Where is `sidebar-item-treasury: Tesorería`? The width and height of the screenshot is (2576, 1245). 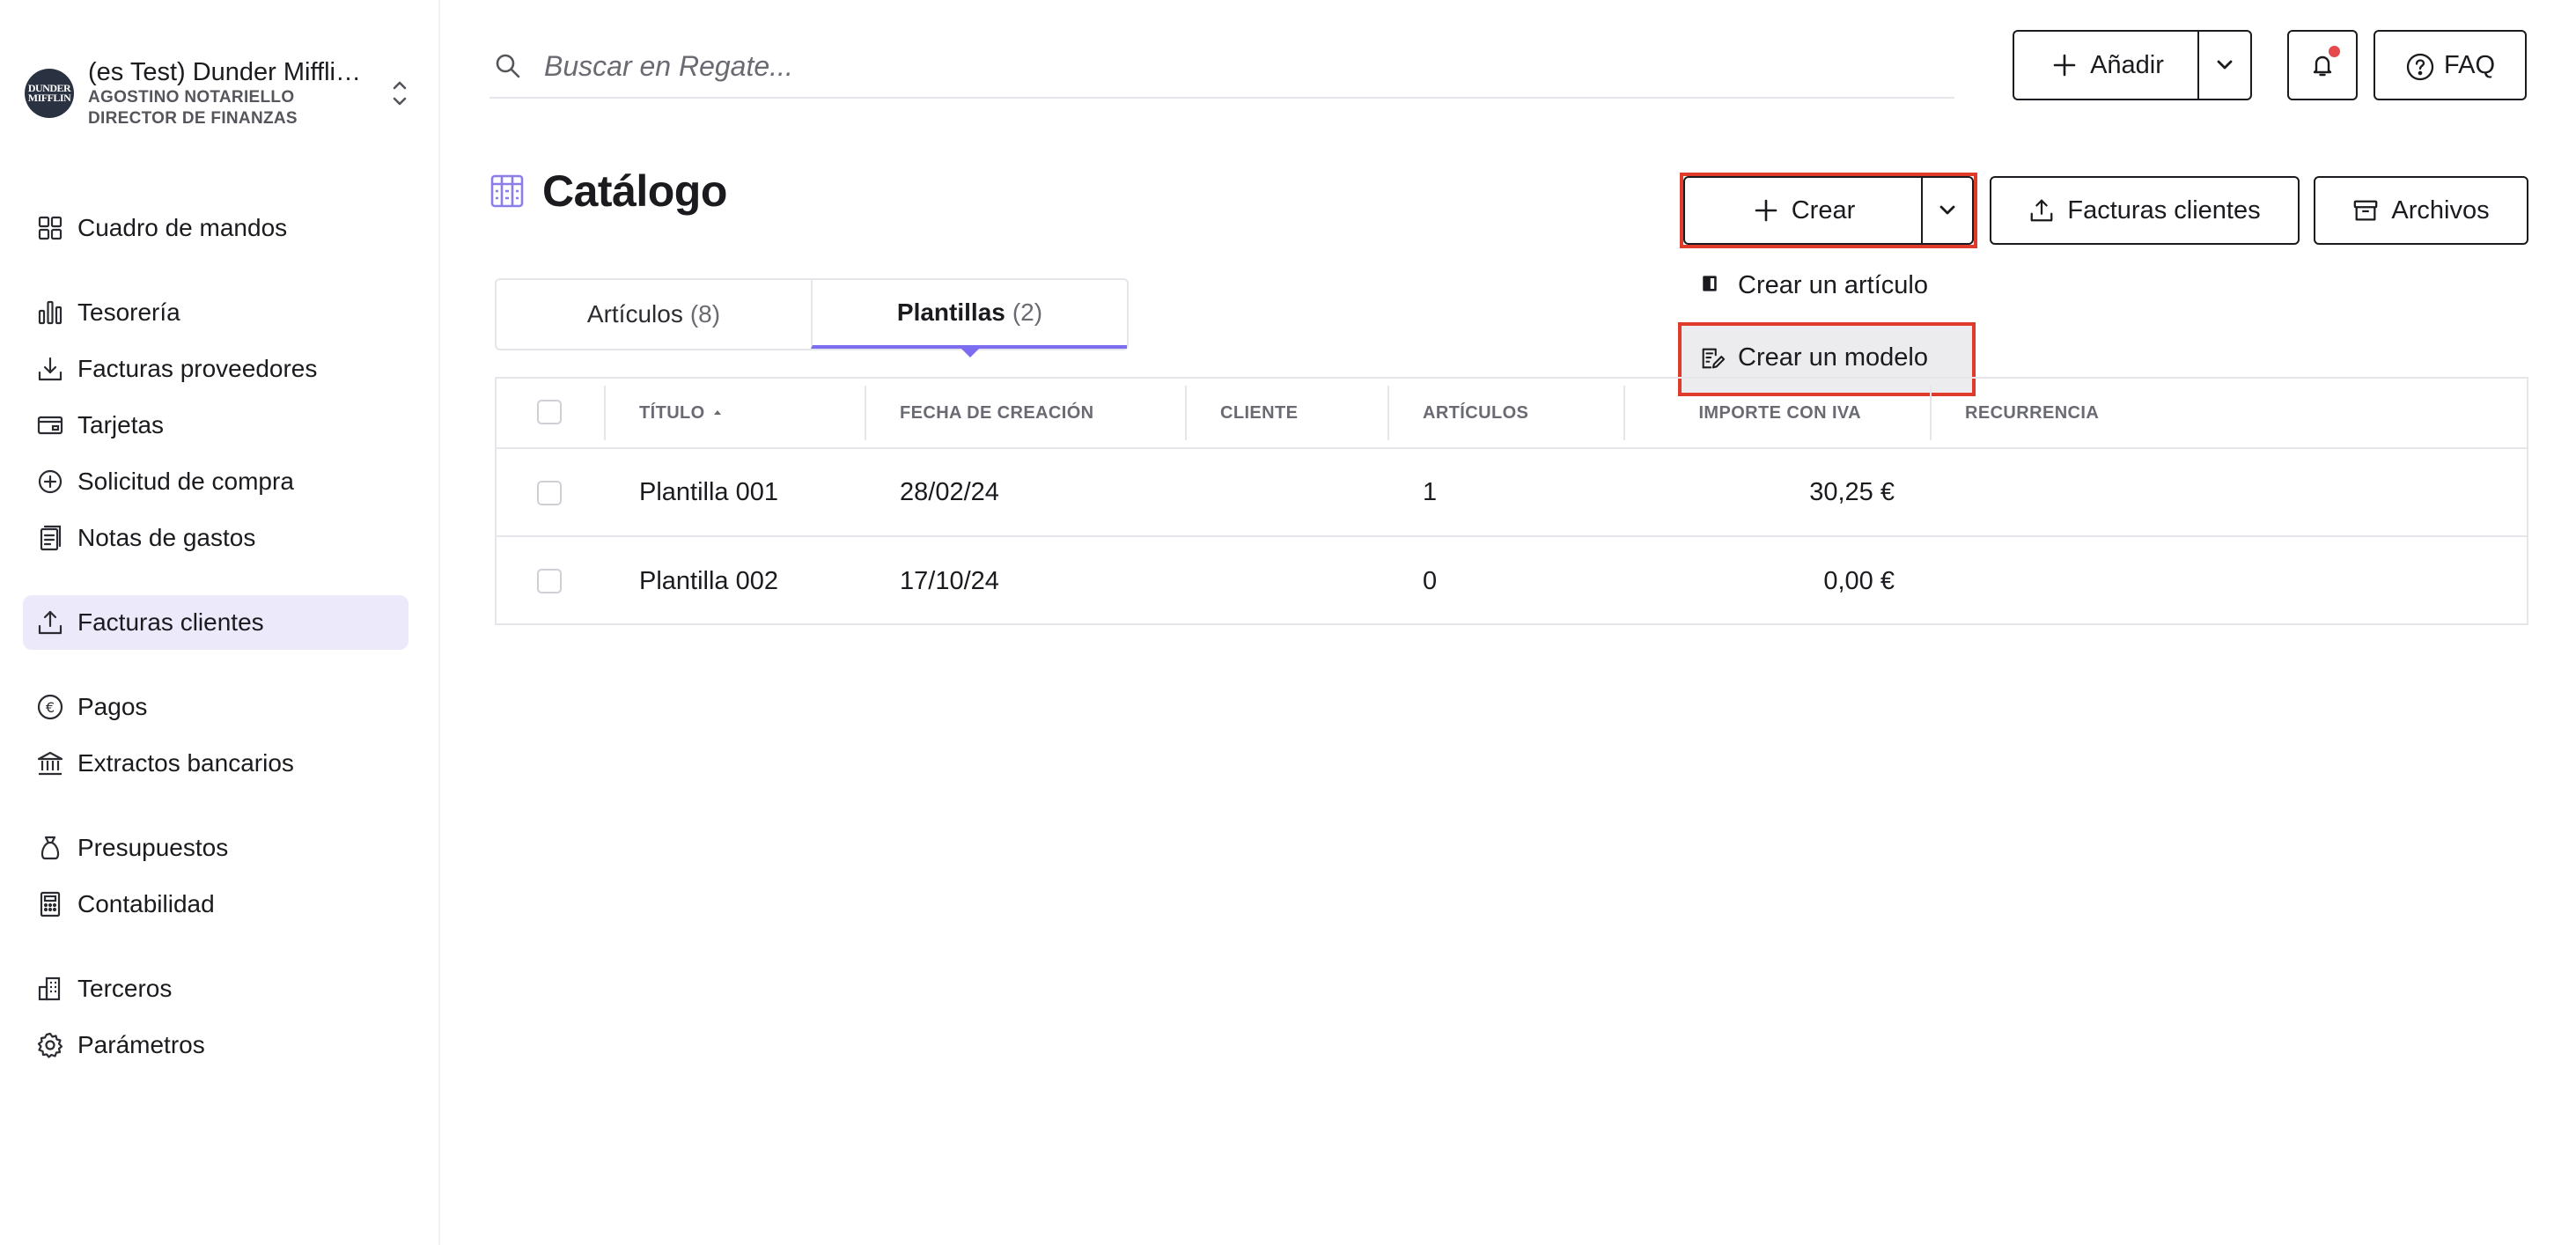 sidebar-item-treasury: Tesorería is located at coordinates (216, 313).